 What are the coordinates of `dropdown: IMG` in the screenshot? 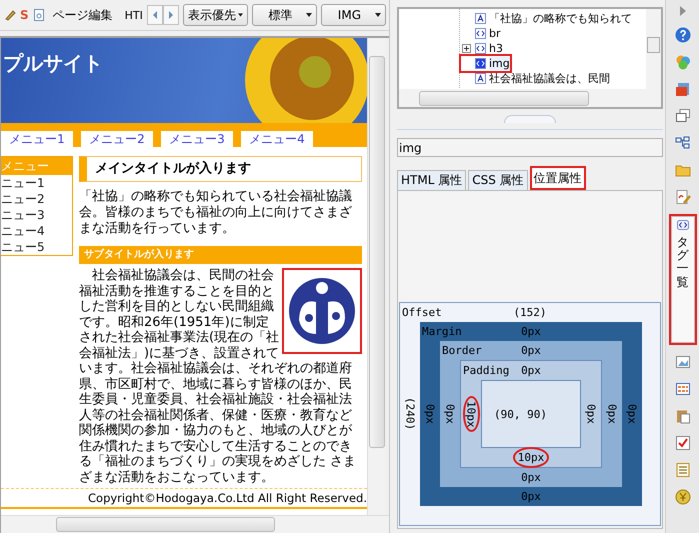 It's located at (353, 15).